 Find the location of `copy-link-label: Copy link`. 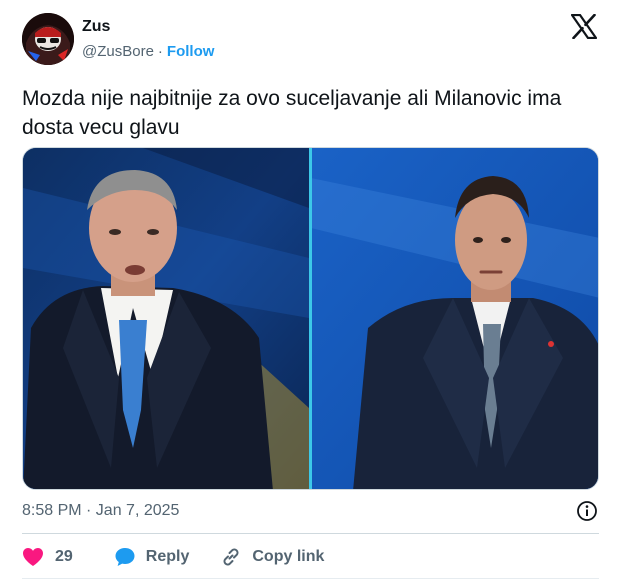

copy-link-label: Copy link is located at coordinates (288, 556).